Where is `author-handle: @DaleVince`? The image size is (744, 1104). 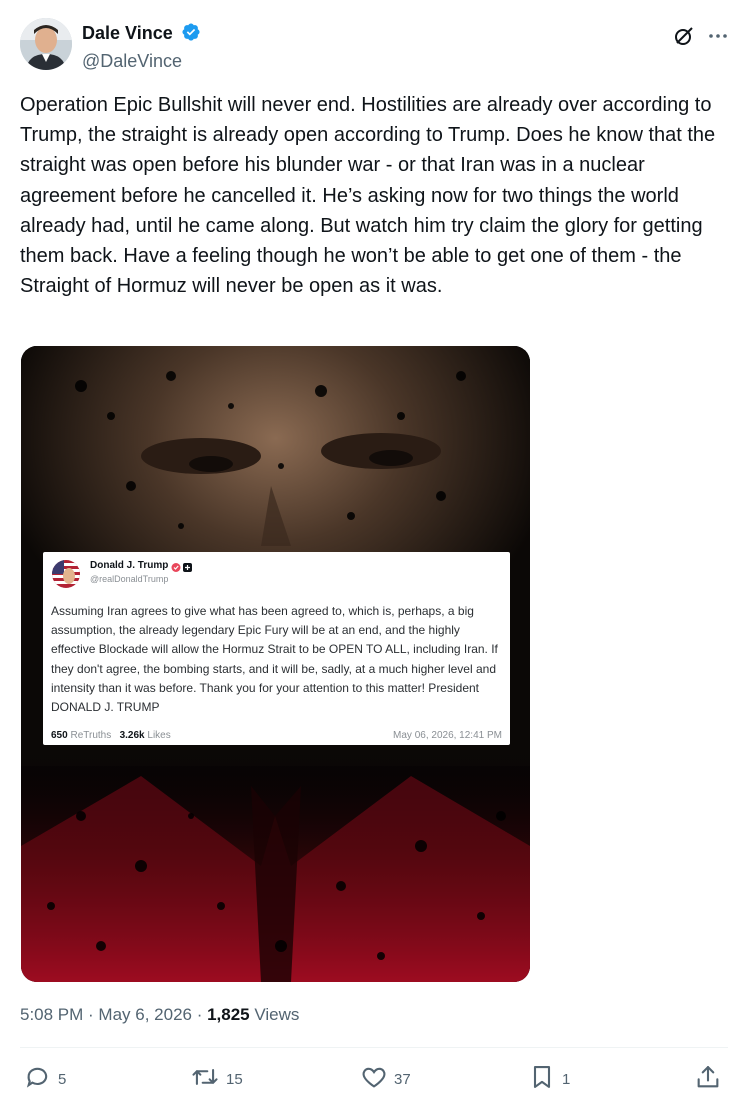 author-handle: @DaleVince is located at coordinates (141, 61).